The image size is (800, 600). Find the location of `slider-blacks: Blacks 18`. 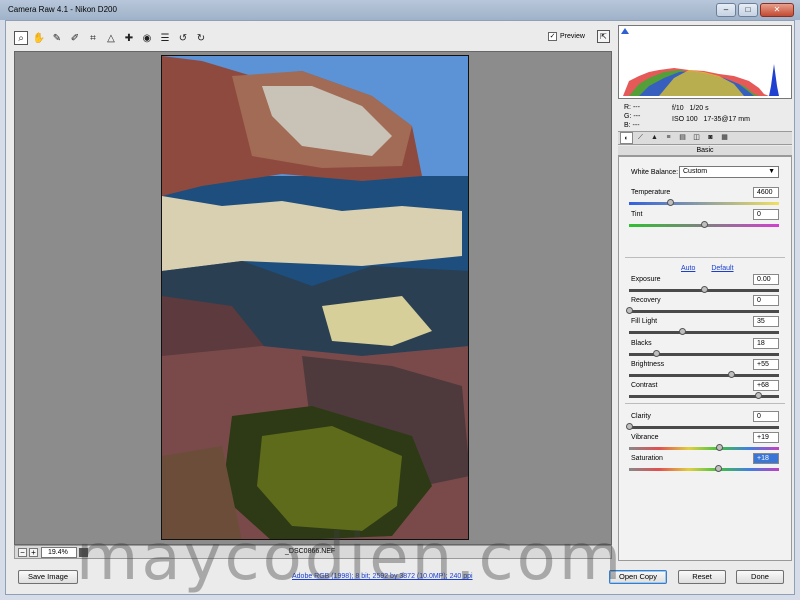

slider-blacks: Blacks 18 is located at coordinates (704, 349).